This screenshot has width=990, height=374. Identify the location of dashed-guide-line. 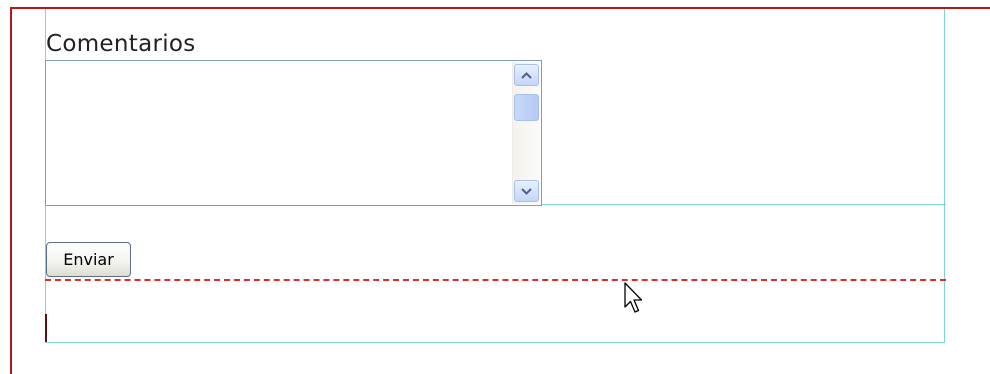
(495, 280).